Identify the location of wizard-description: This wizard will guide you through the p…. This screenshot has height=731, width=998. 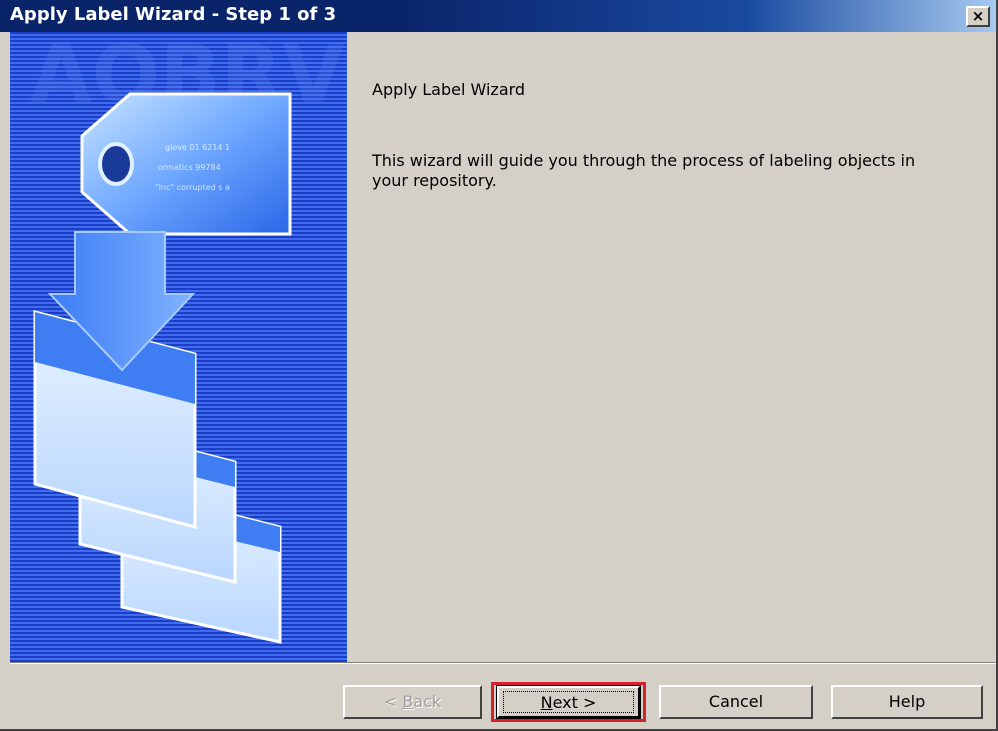
(644, 170).